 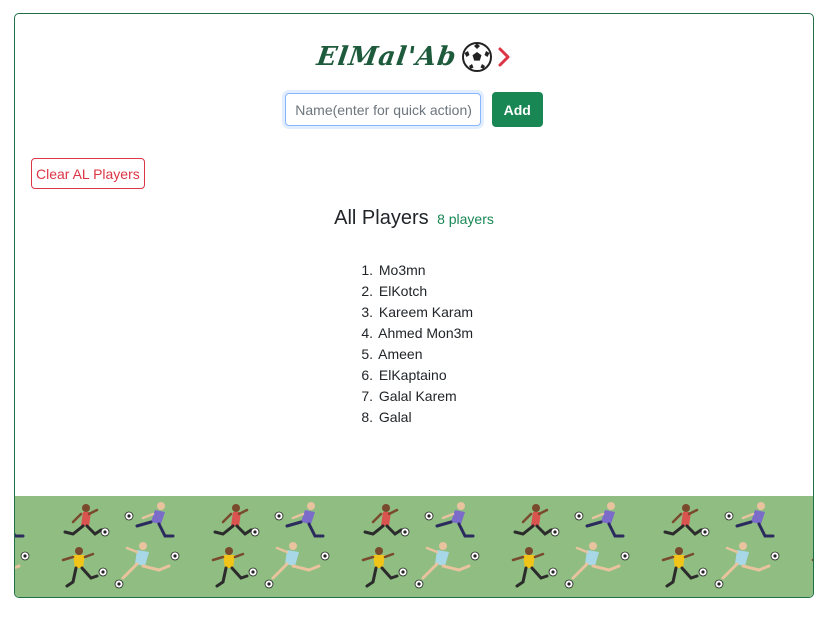 I want to click on chevron-right-icon, so click(x=504, y=57).